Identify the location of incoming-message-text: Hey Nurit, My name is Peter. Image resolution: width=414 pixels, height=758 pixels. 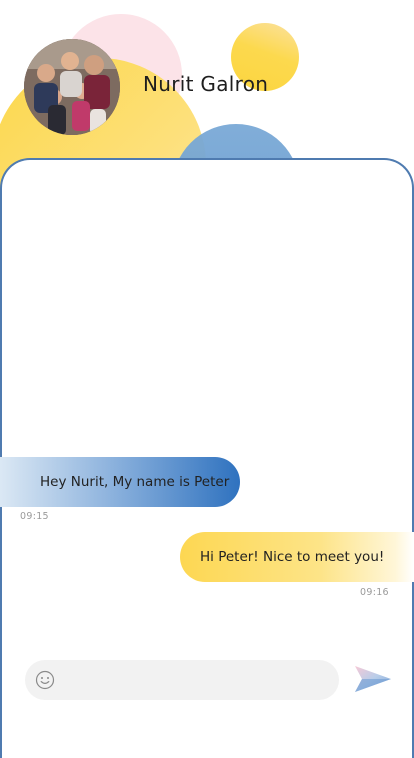
(135, 482).